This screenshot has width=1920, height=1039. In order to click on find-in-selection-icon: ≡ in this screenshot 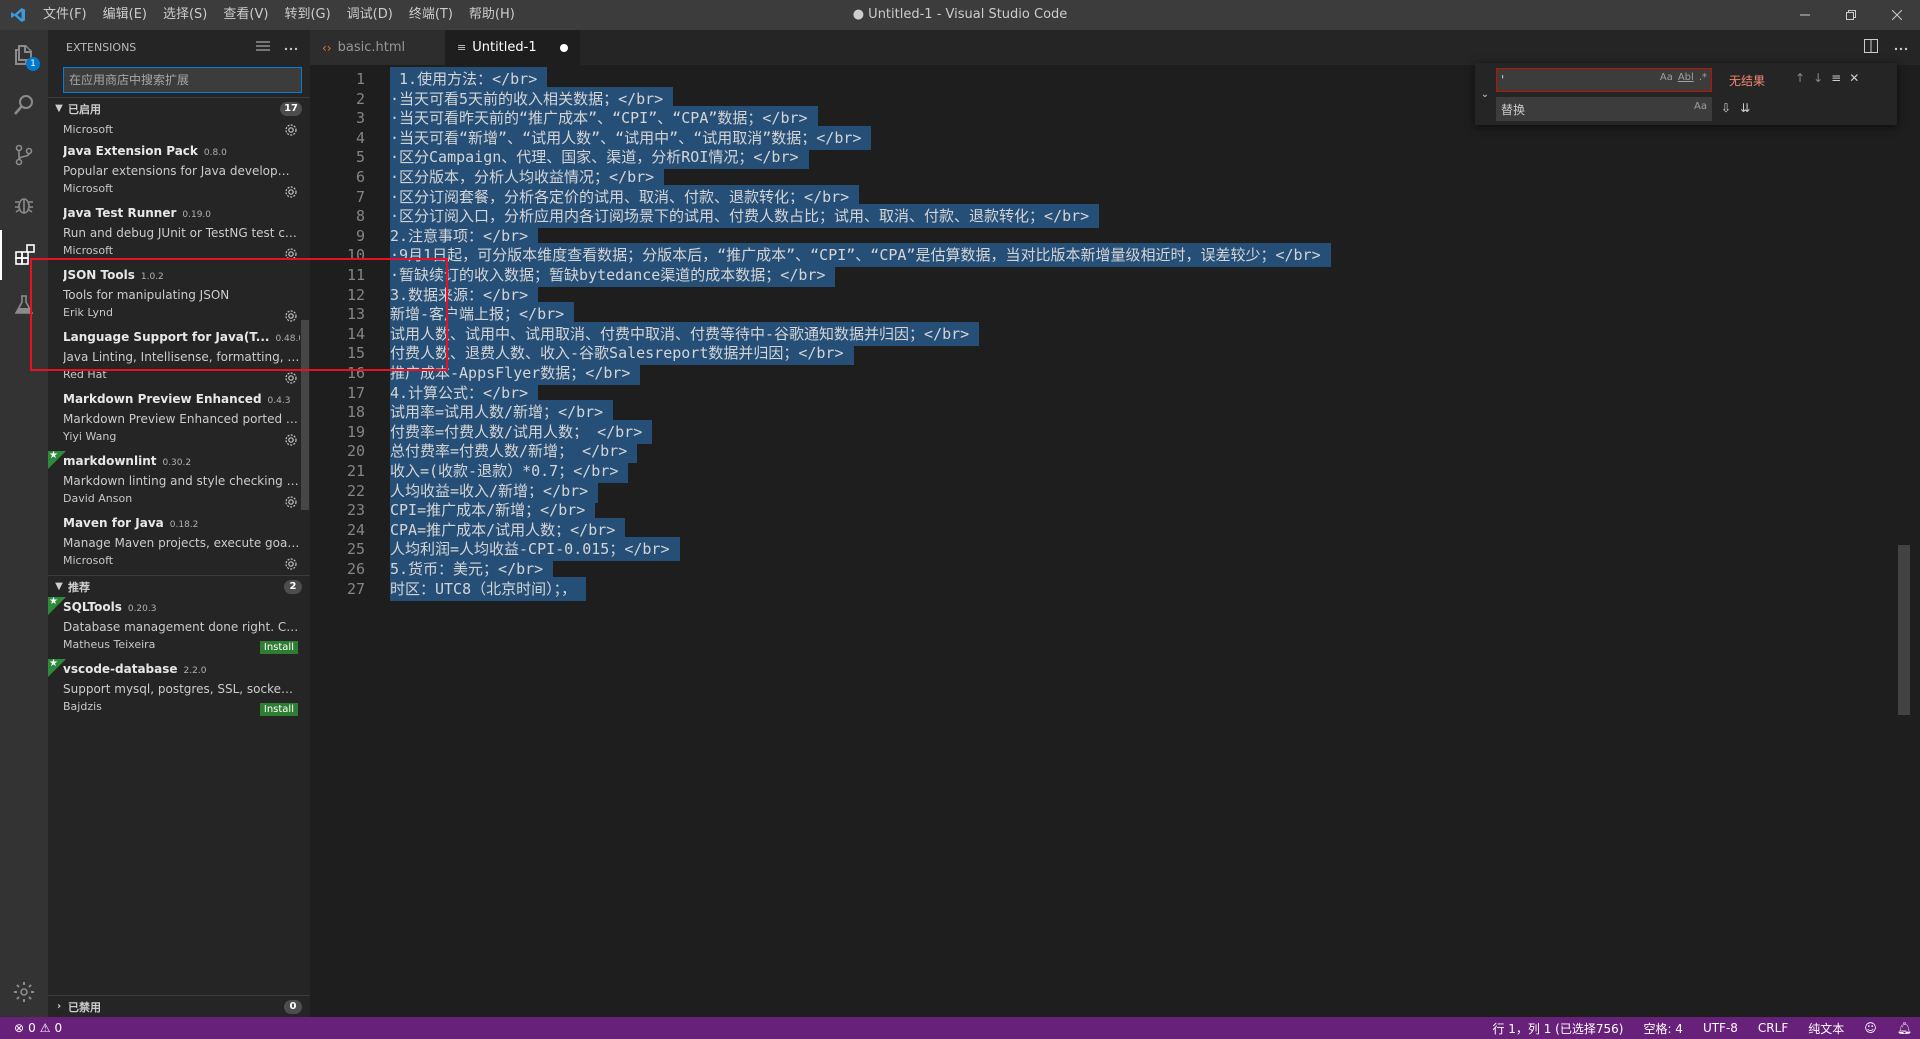, I will do `click(1836, 78)`.